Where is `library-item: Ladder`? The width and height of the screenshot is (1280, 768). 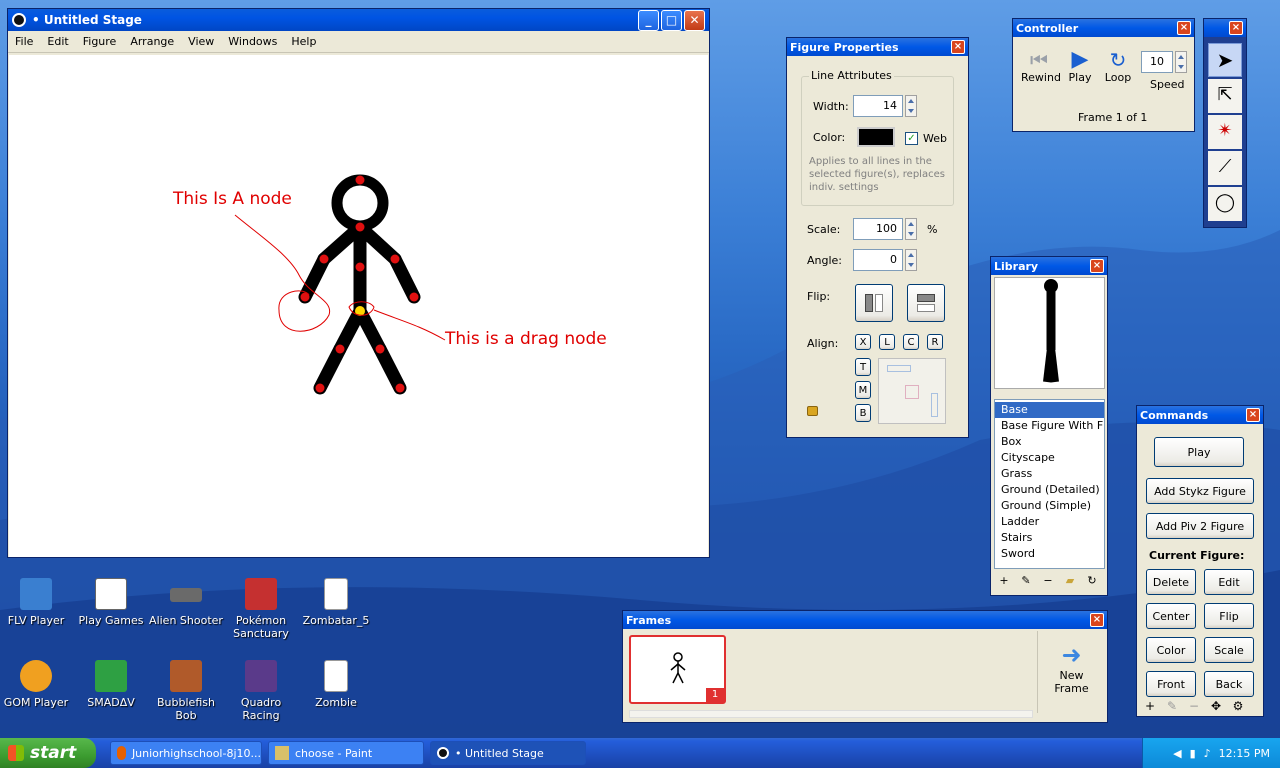
library-item: Ladder is located at coordinates (1049, 522).